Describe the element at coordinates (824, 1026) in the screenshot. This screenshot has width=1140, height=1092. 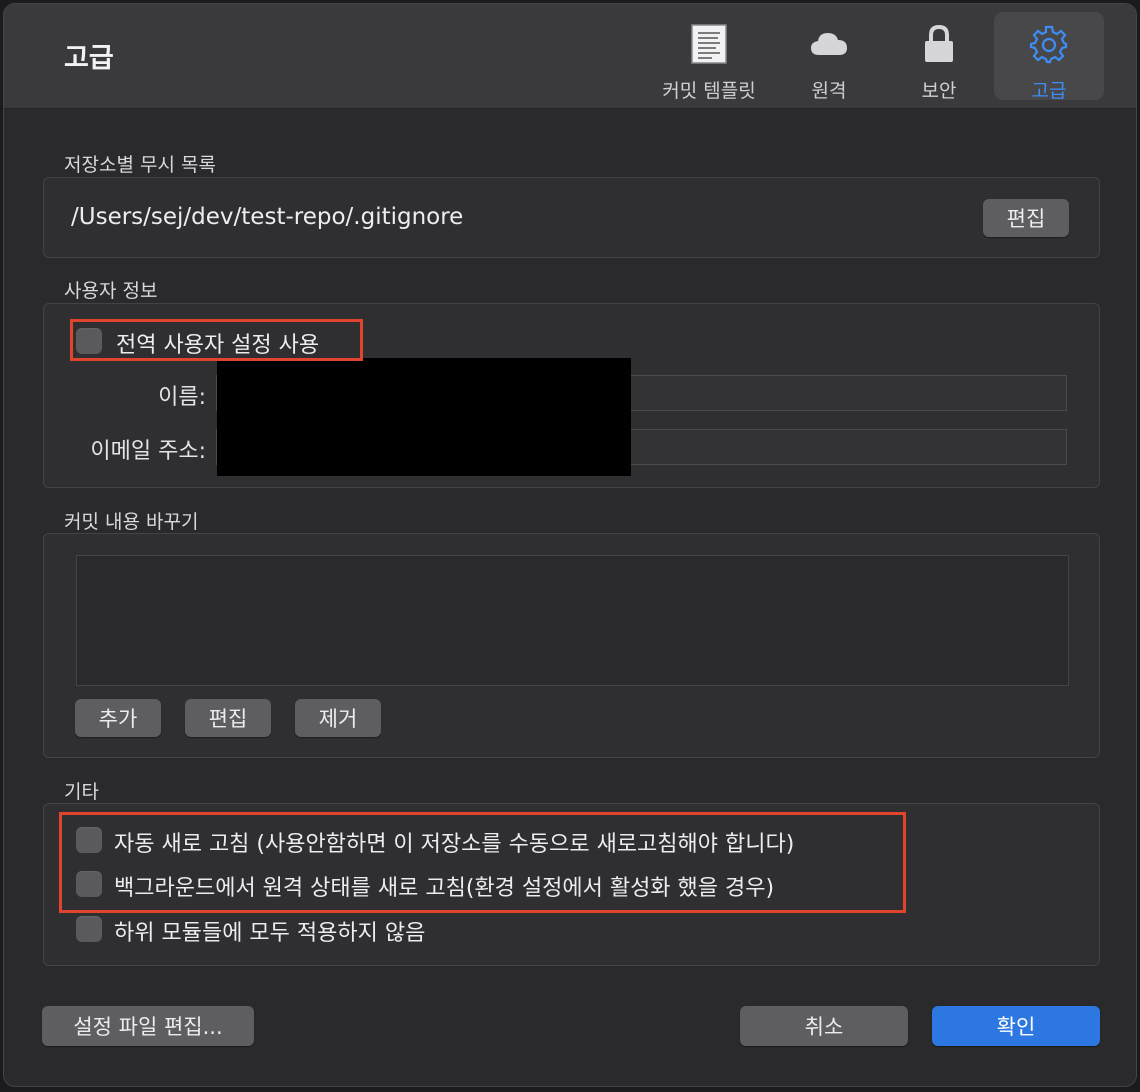
I see `cancel-button: 취소` at that location.